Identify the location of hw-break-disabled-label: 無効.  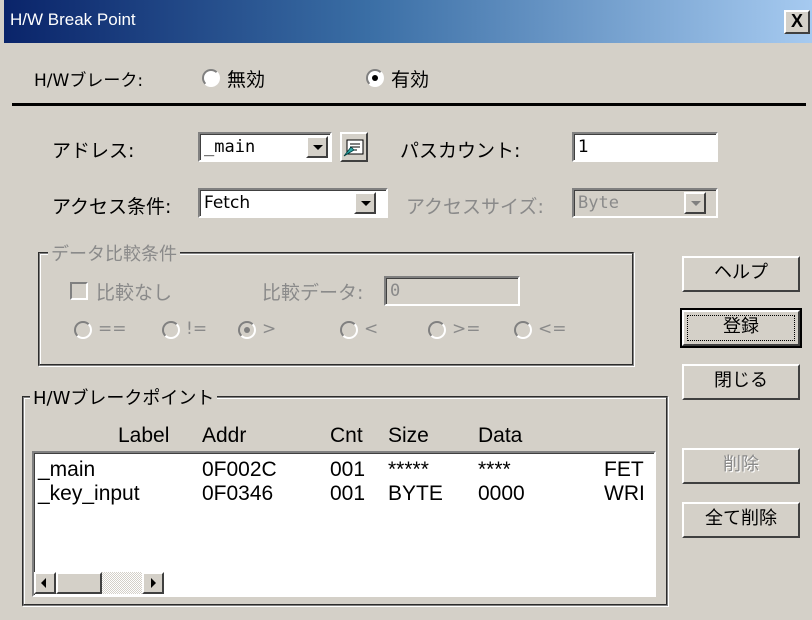
(246, 80).